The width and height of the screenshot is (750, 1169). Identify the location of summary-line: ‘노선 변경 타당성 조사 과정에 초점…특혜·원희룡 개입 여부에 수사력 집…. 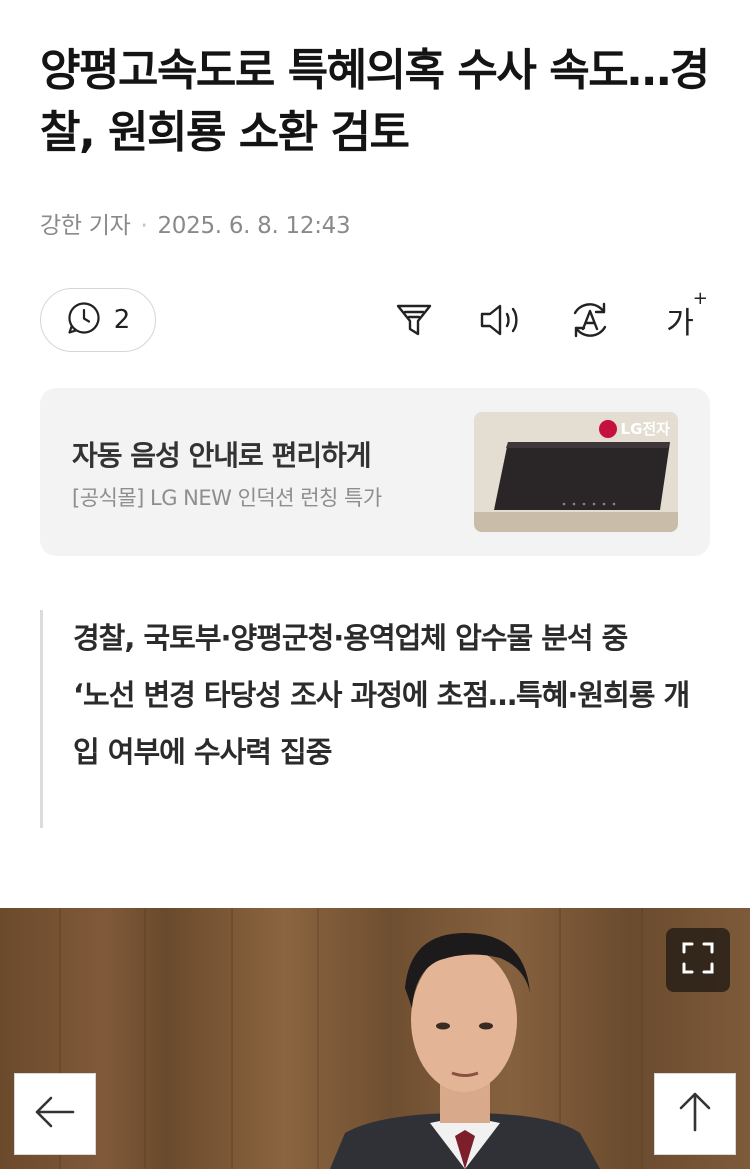
(381, 723).